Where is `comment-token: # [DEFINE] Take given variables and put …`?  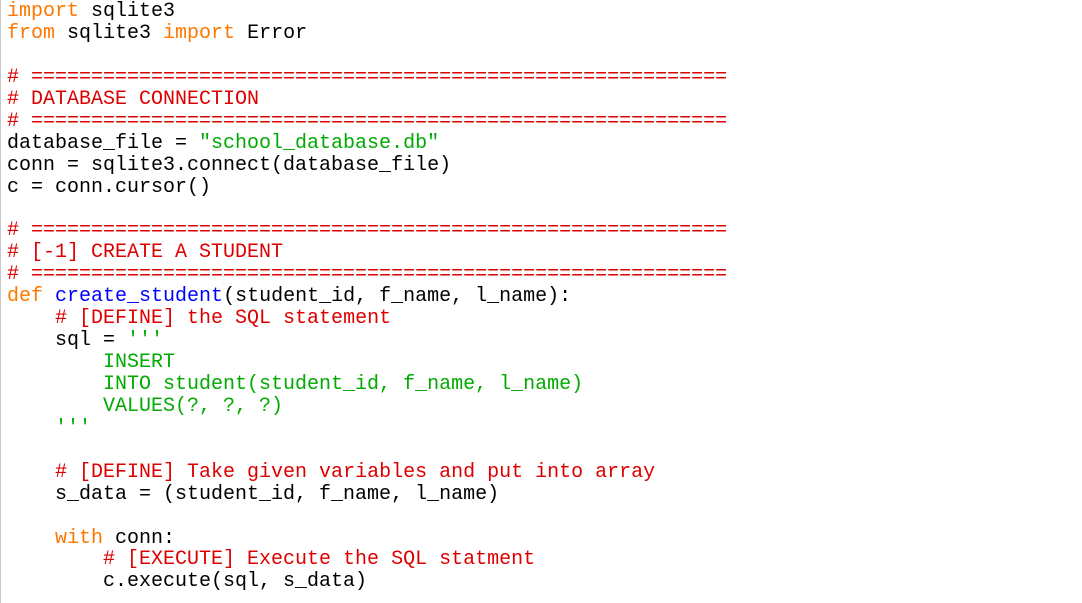
comment-token: # [DEFINE] Take given variables and put … is located at coordinates (355, 472).